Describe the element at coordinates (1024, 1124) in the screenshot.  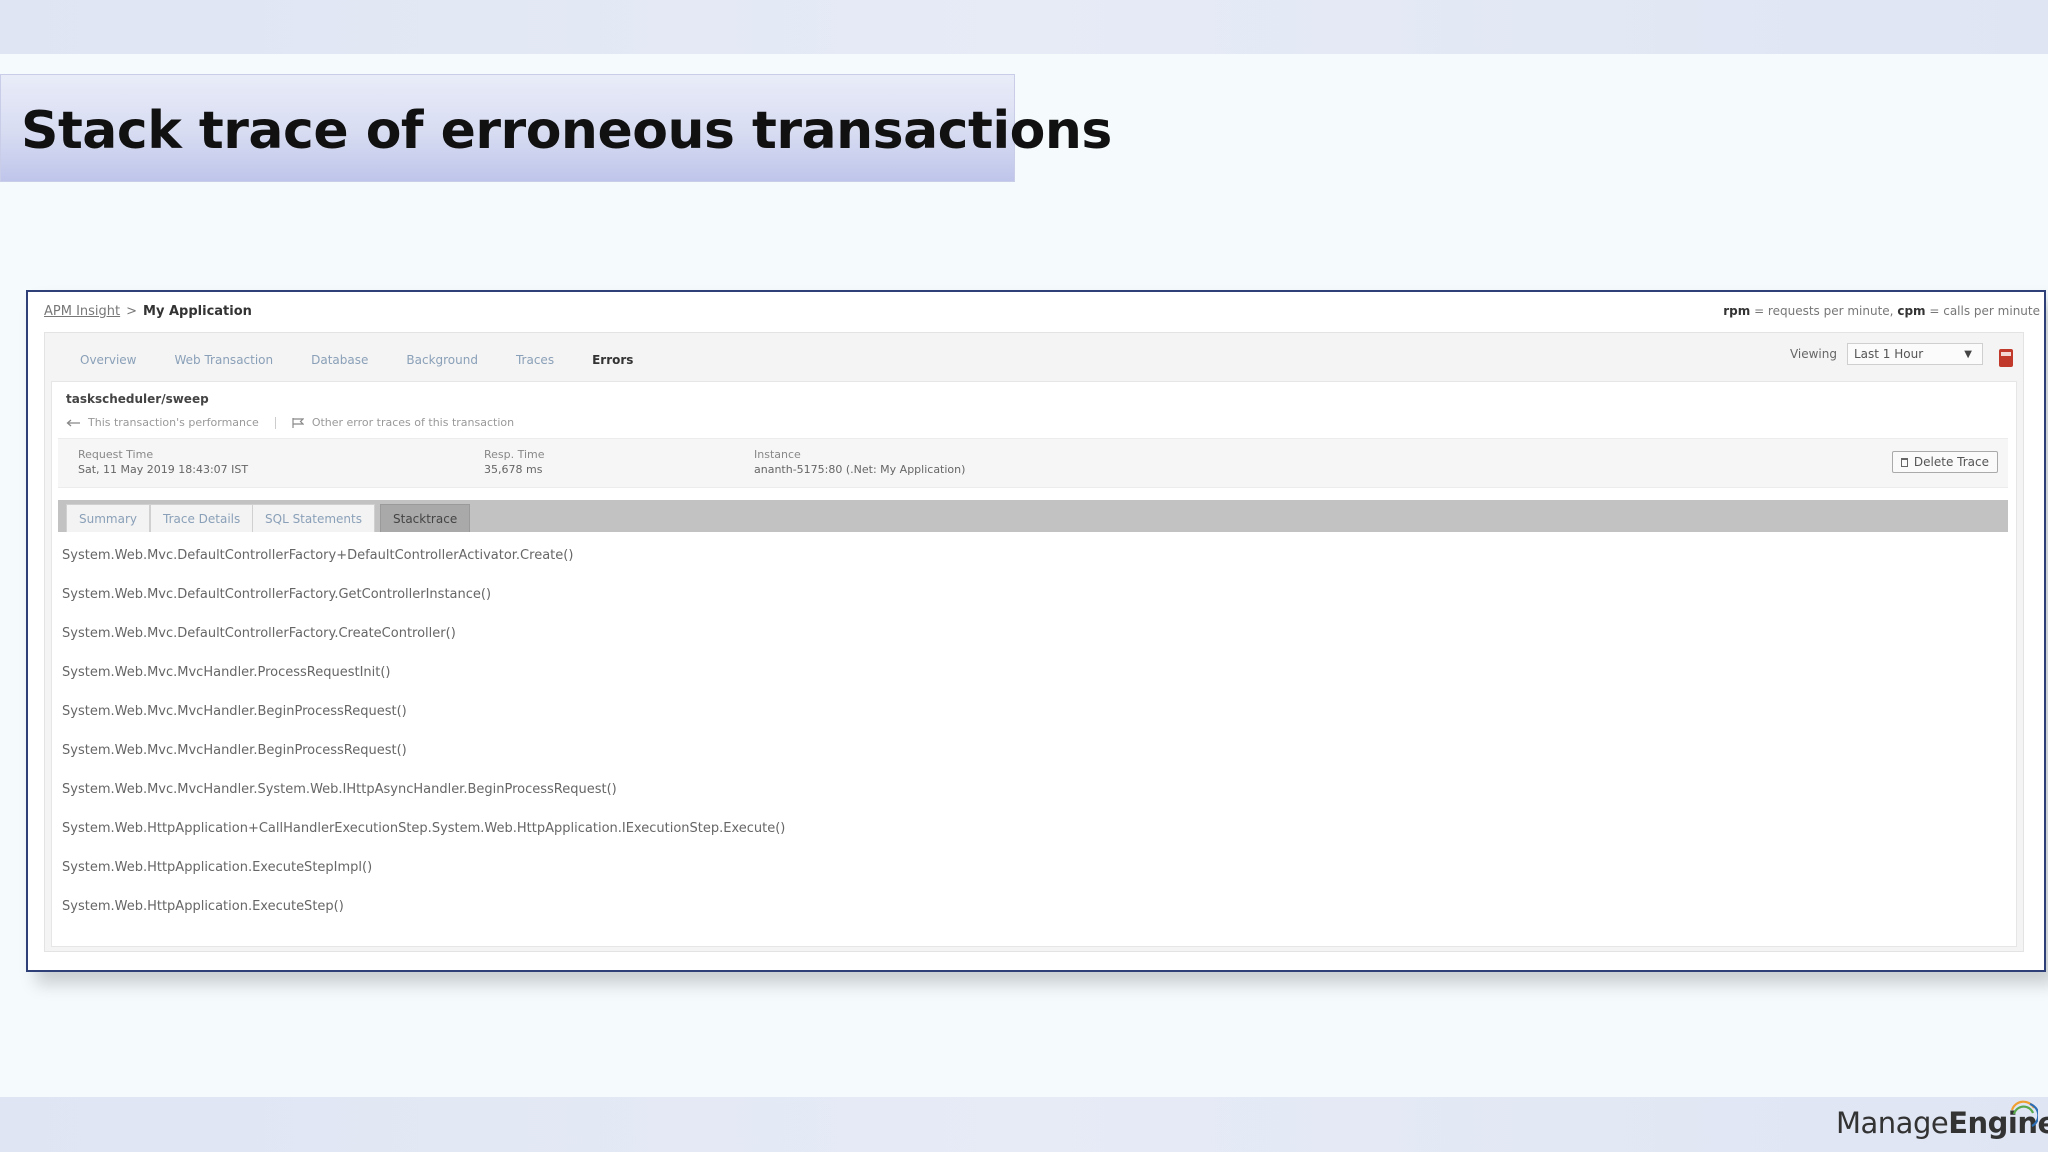
I see `bottom-band` at that location.